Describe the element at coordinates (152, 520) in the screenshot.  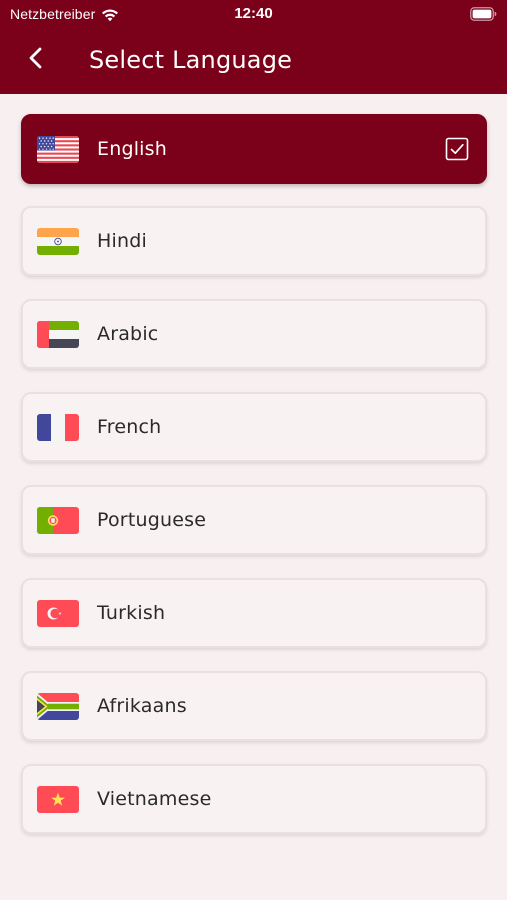
I see `language-label: Portuguese` at that location.